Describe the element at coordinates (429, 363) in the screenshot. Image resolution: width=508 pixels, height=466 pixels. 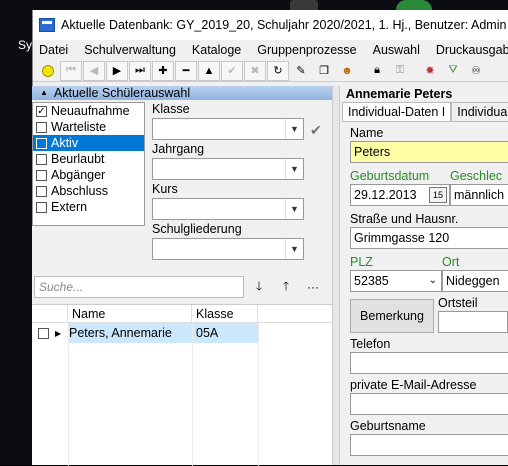
I see `telefon-field` at that location.